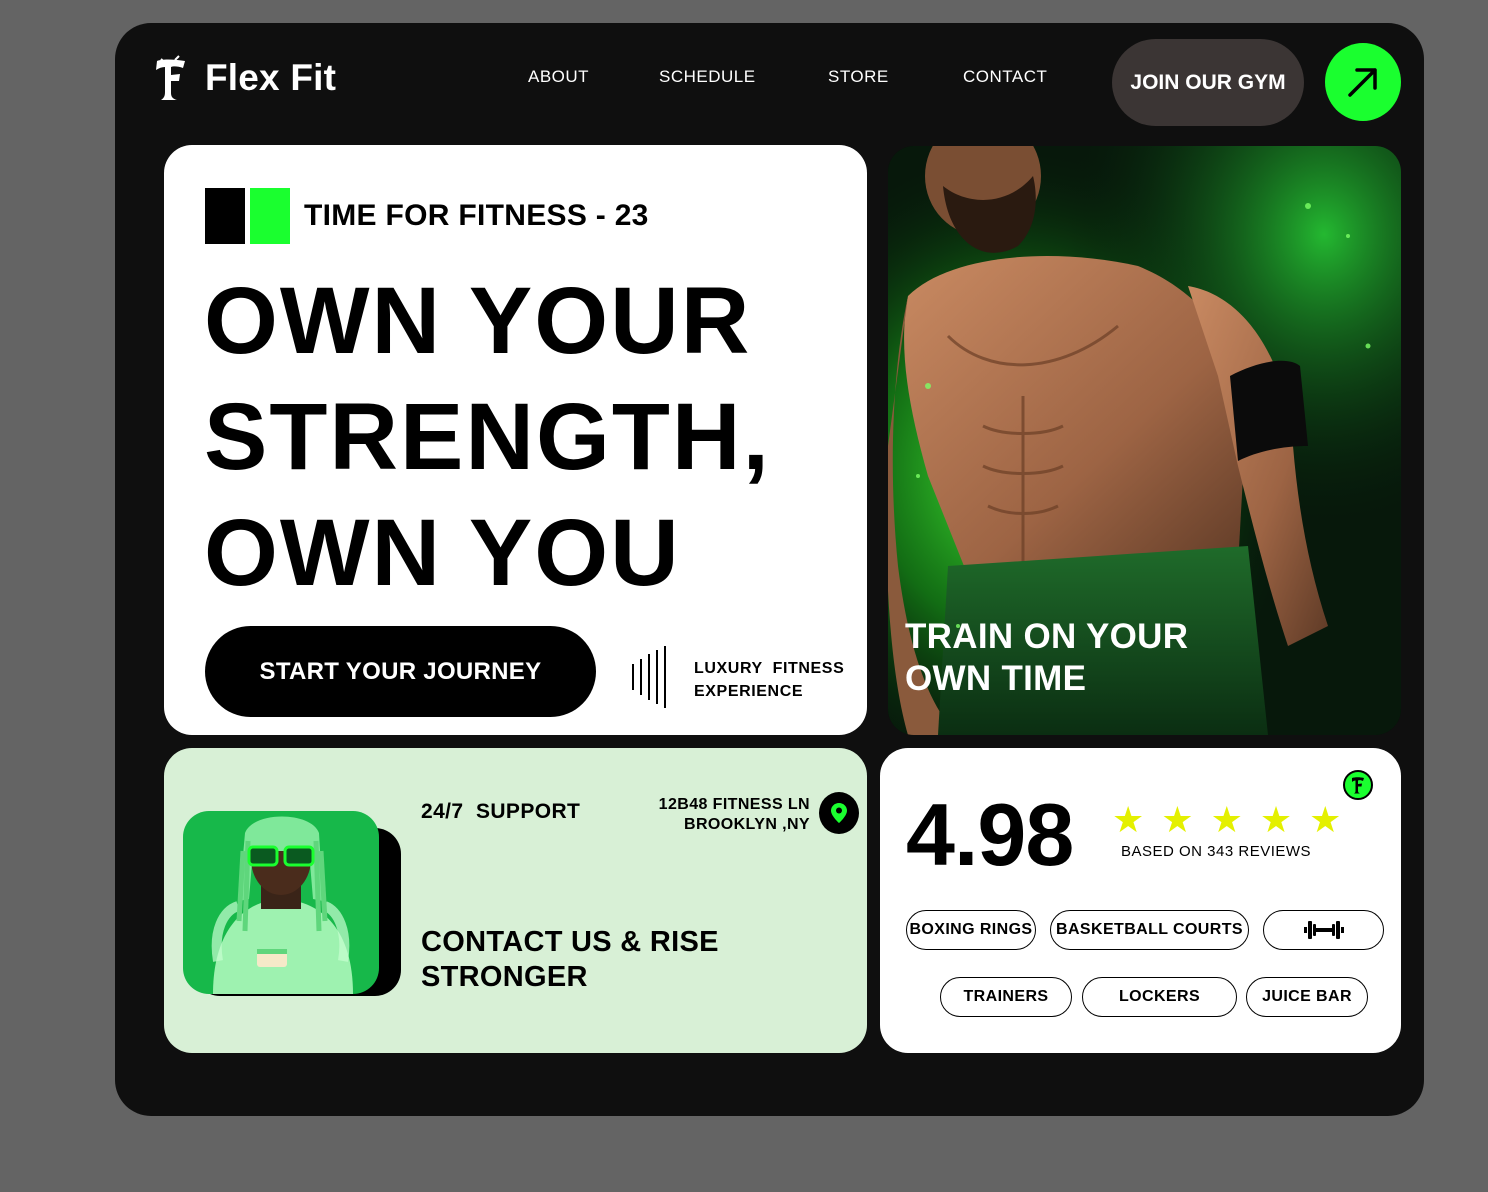 The height and width of the screenshot is (1192, 1488). Describe the element at coordinates (727, 815) in the screenshot. I see `address: 12B48 FITNESS LN BROOKLYN ,NY` at that location.